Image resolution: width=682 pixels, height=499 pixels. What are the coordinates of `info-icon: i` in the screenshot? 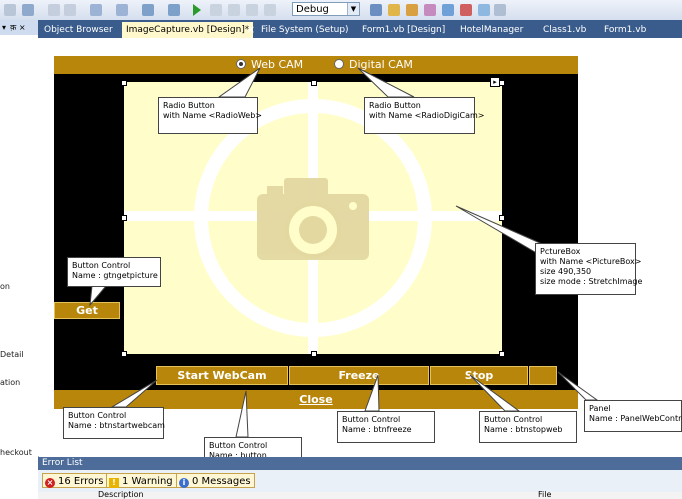 It's located at (184, 483).